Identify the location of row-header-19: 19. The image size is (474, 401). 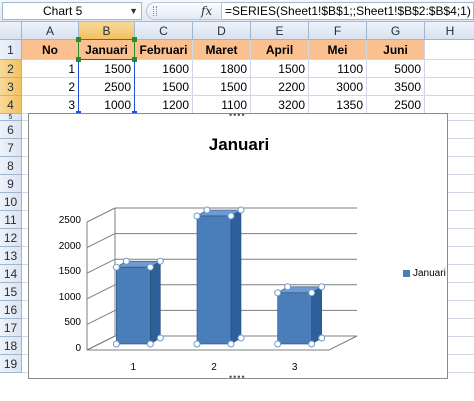
(11, 364).